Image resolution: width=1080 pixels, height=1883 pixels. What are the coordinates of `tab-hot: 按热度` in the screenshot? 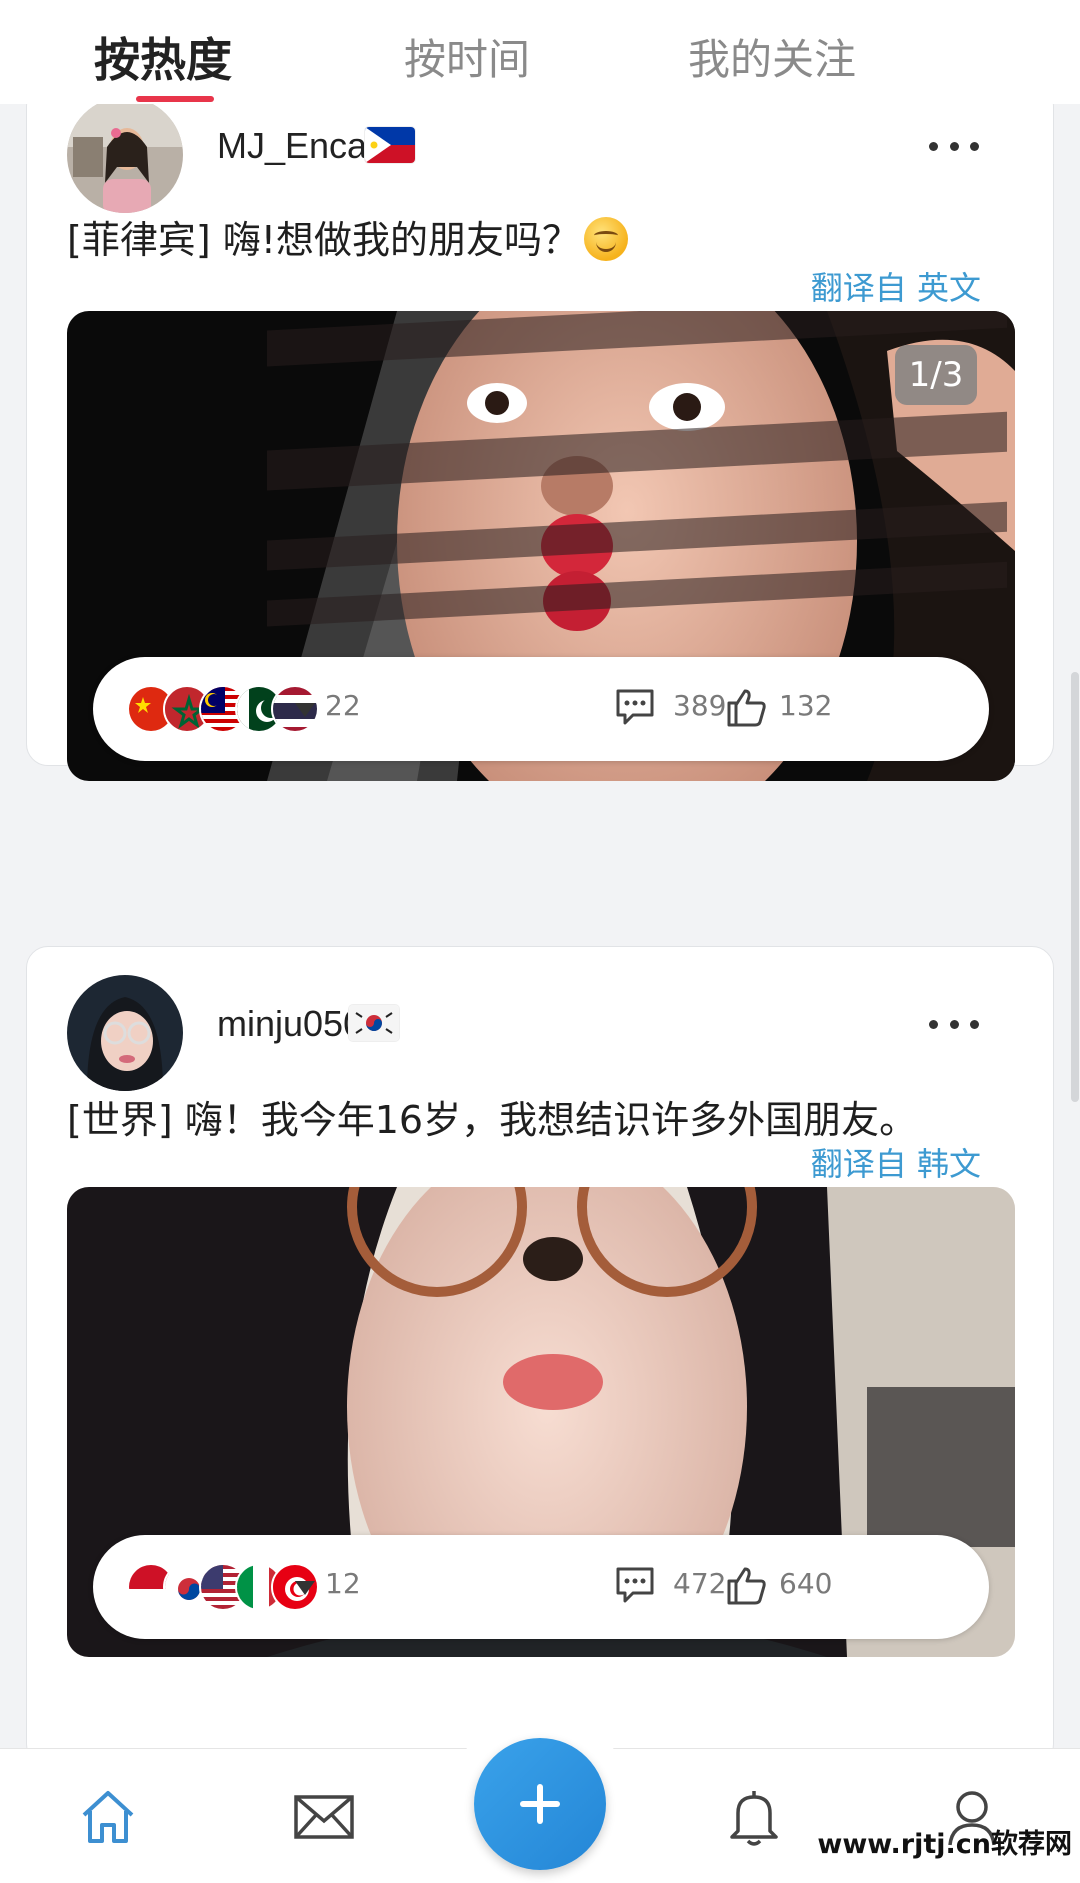 It's located at (163, 60).